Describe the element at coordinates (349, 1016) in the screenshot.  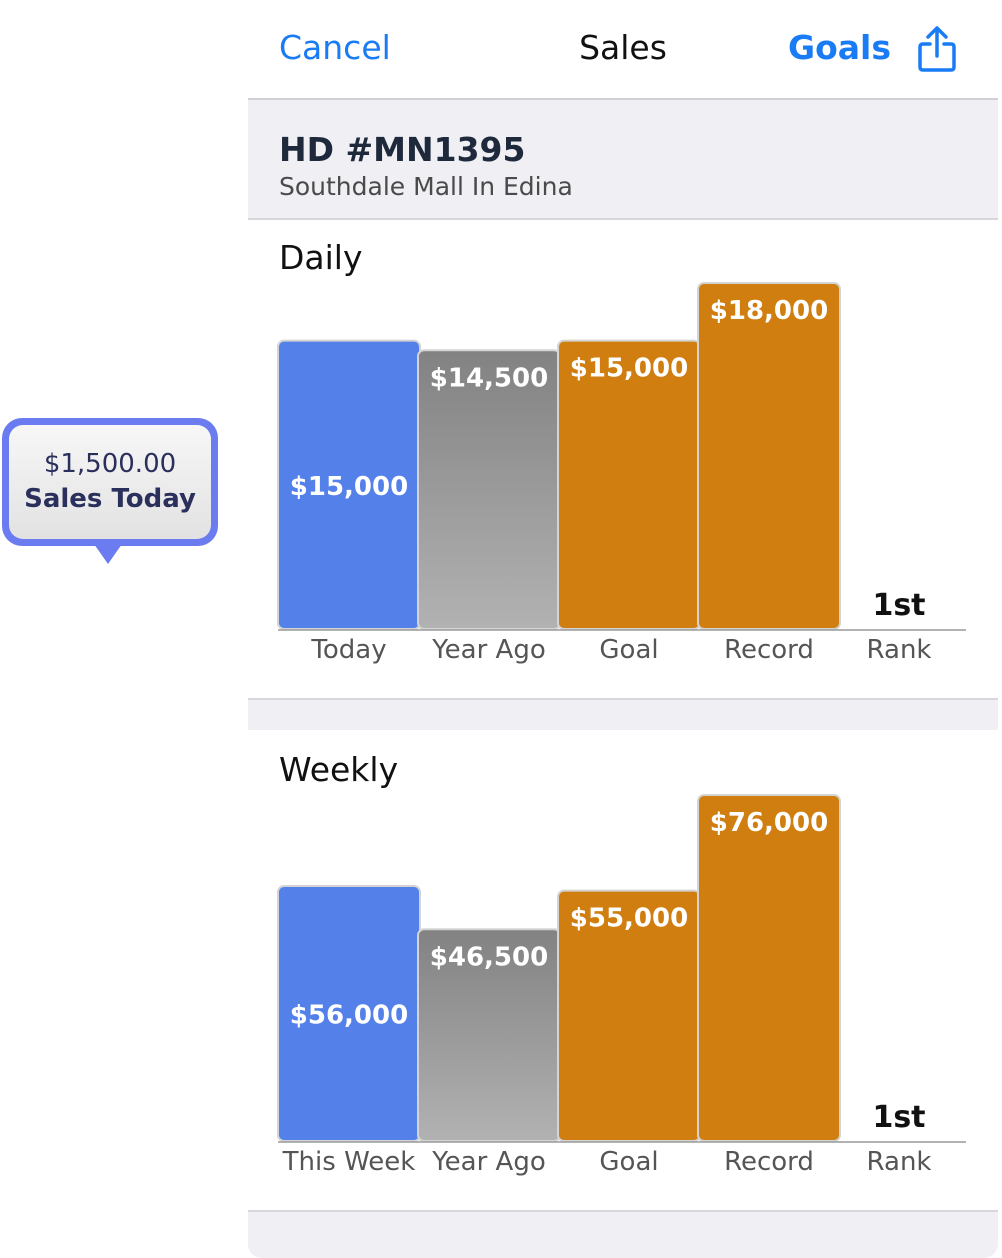
I see `bar-value-label: $56,000` at that location.